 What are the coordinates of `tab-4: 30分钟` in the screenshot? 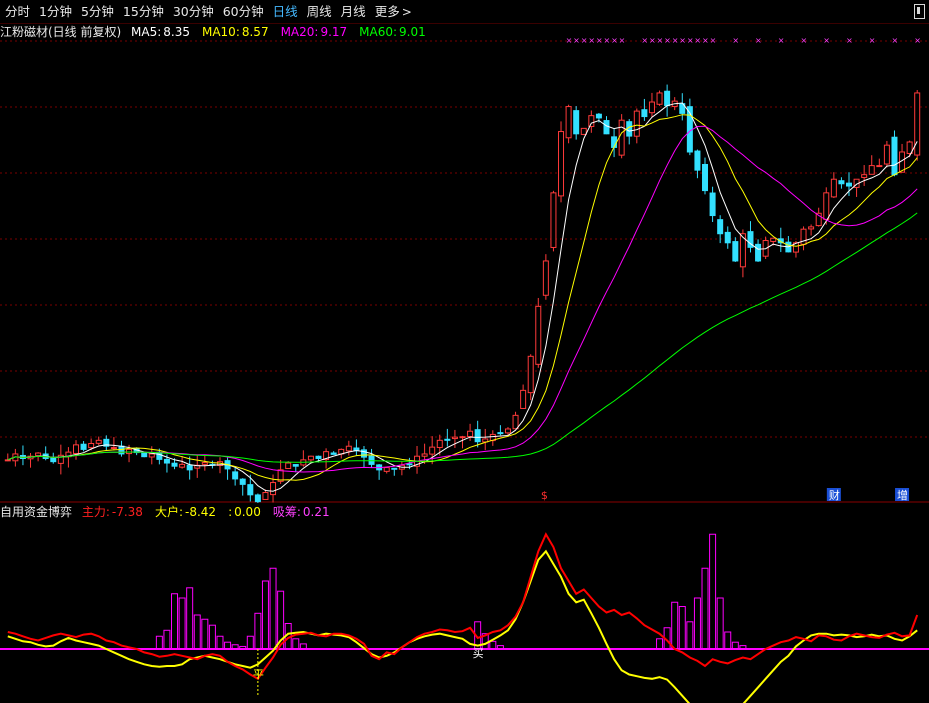 It's located at (193, 11).